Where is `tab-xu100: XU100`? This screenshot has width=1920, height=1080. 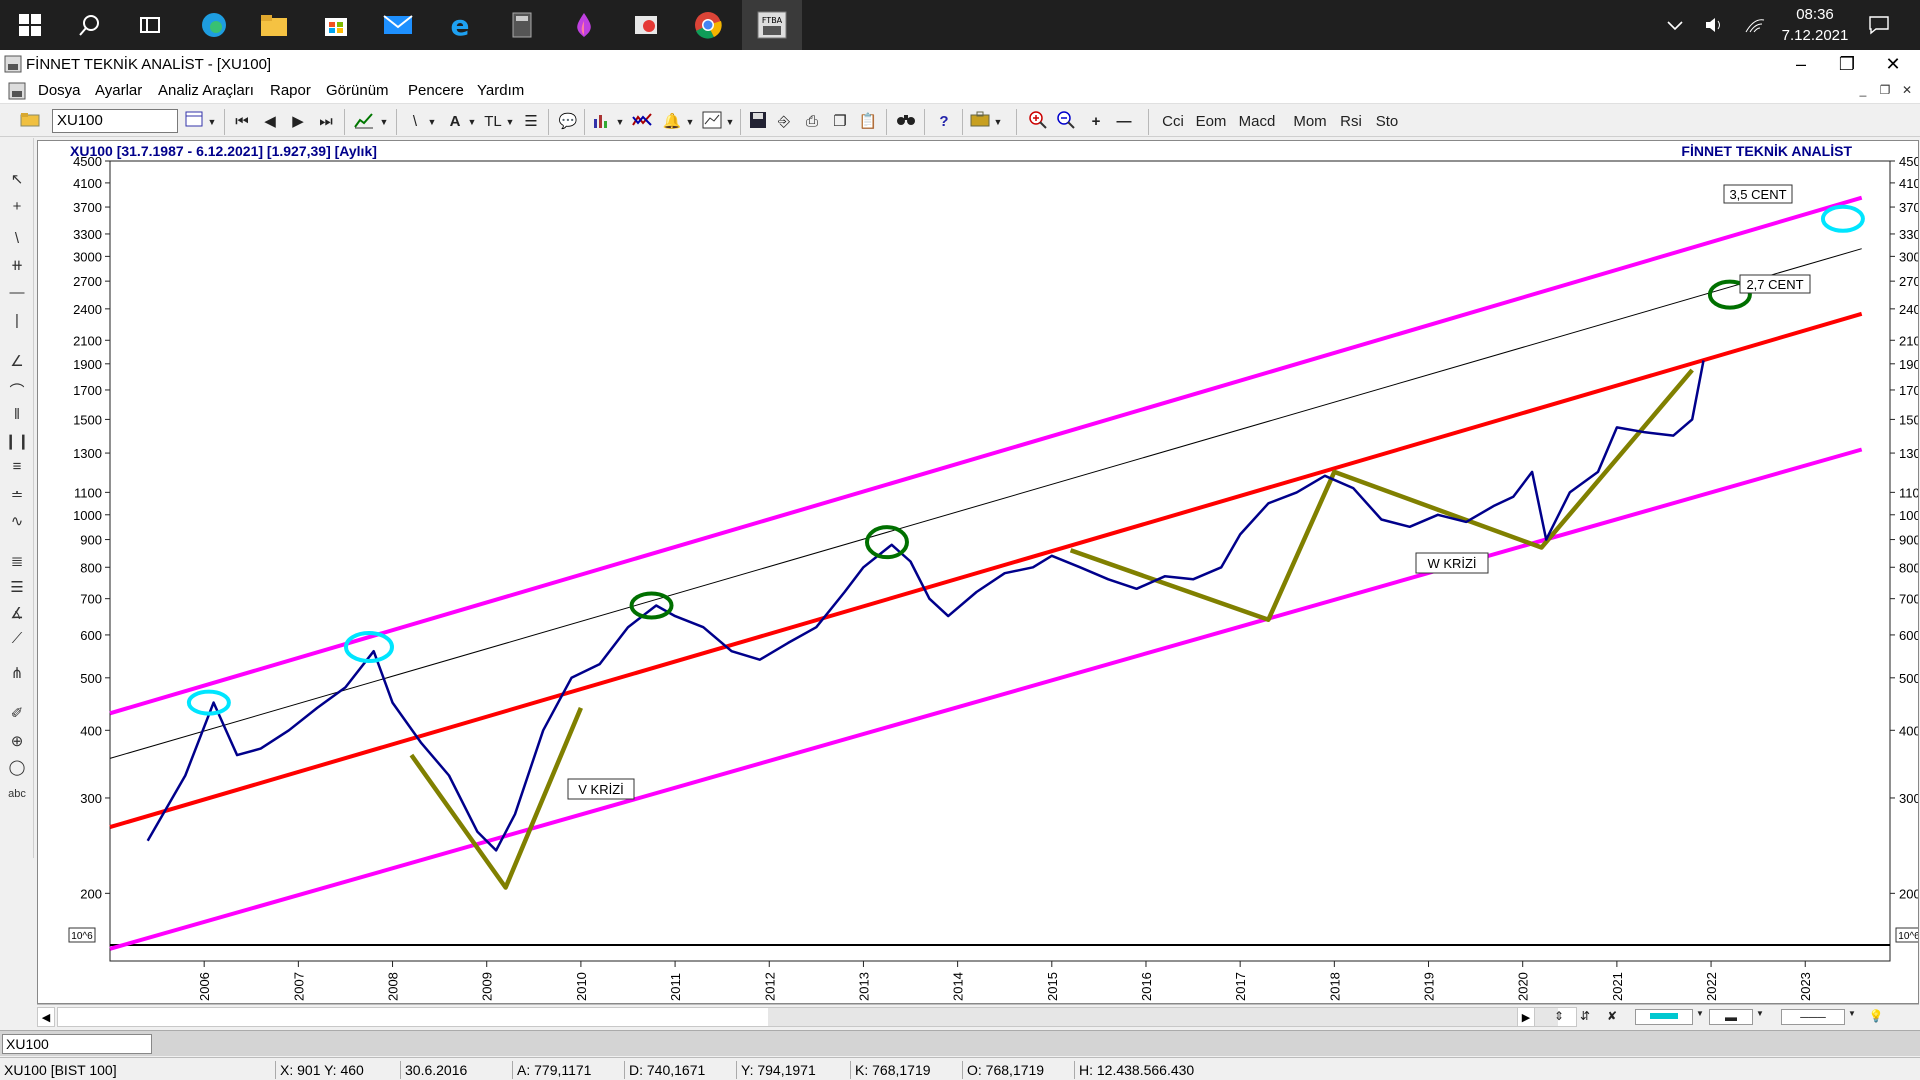
tab-xu100: XU100 is located at coordinates (77, 1044).